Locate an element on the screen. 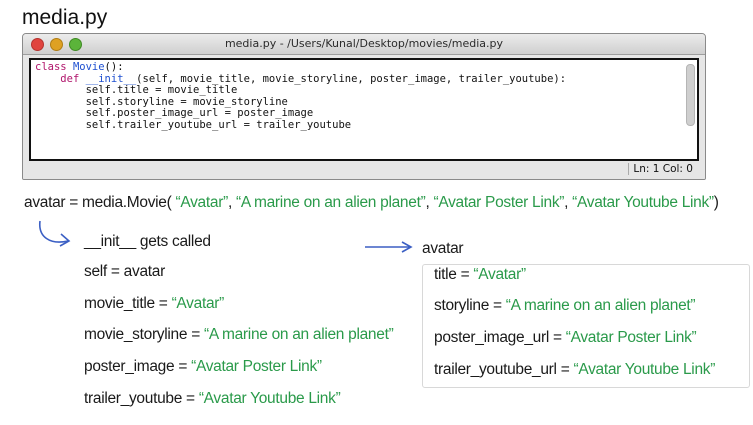 The width and height of the screenshot is (753, 425). code-line-1-rest: (): is located at coordinates (114, 67).